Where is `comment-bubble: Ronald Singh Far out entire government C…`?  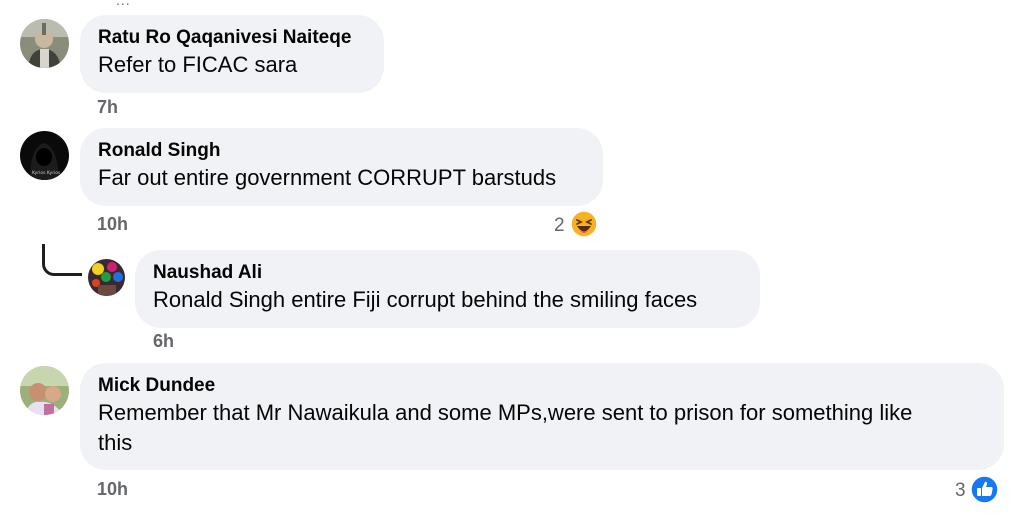 comment-bubble: Ronald Singh Far out entire government C… is located at coordinates (341, 167).